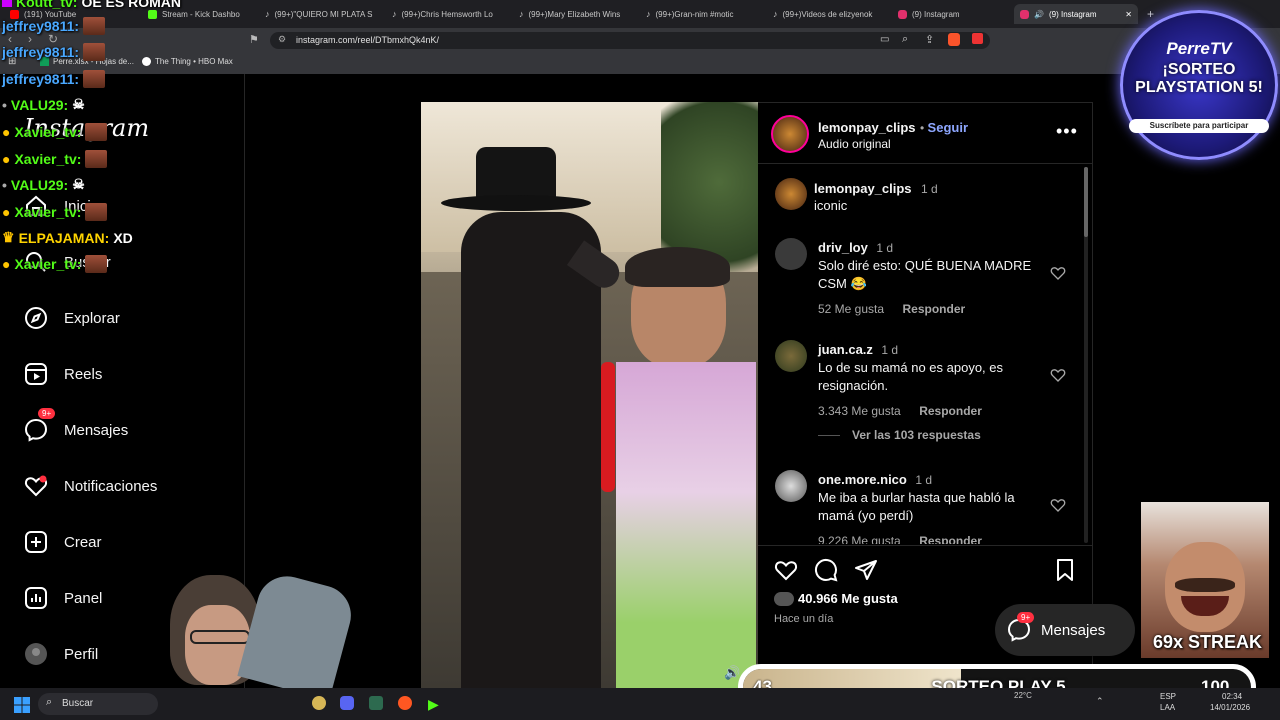  I want to click on sidebar-item-crear: Crear, so click(63, 542).